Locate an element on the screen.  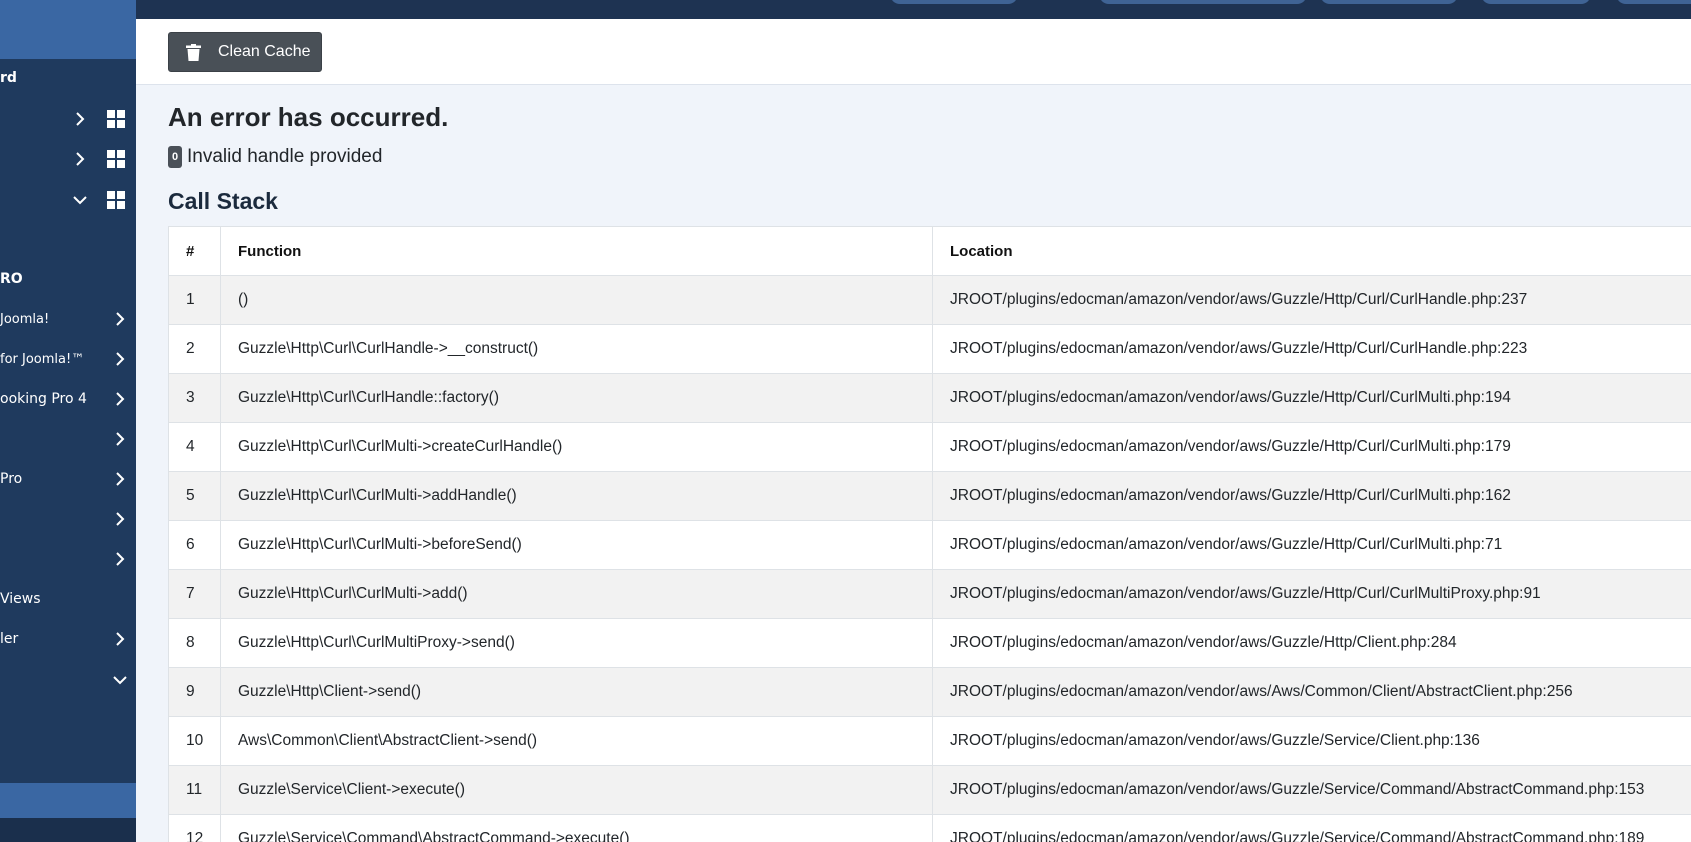
sidebar-item-views: Views is located at coordinates (68, 599).